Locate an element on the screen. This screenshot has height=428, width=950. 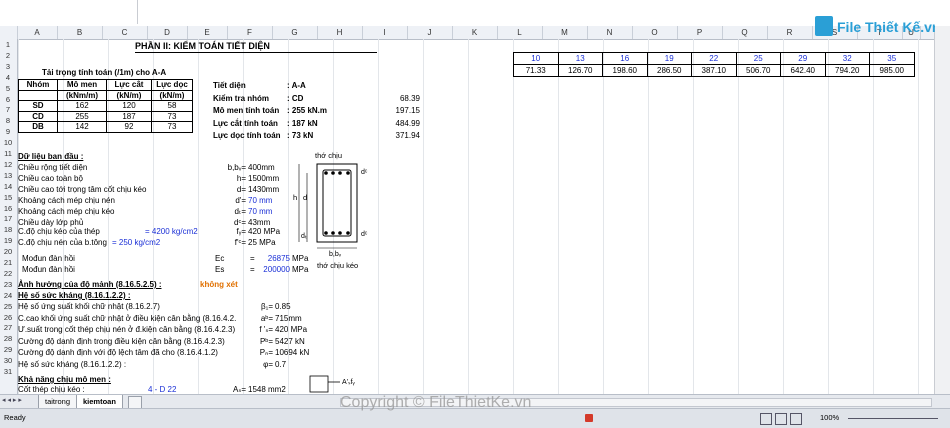
input-value: 1500mm is located at coordinates (263, 179).